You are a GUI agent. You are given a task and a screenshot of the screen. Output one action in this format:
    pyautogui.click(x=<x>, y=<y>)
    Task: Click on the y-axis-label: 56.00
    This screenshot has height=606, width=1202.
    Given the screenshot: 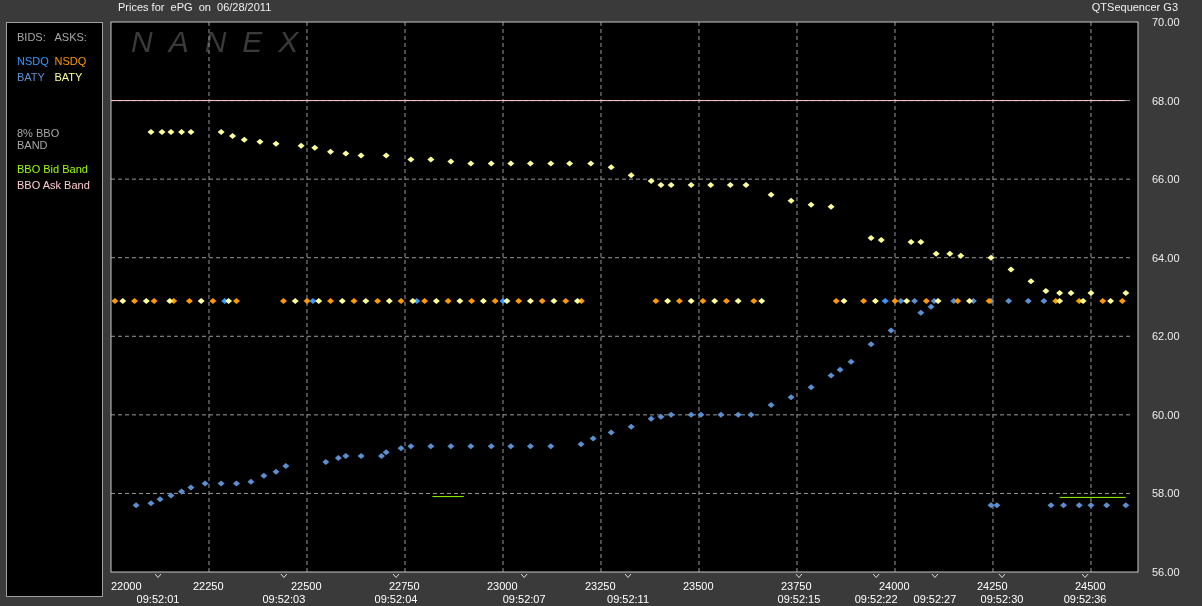 What is the action you would take?
    pyautogui.click(x=1166, y=572)
    